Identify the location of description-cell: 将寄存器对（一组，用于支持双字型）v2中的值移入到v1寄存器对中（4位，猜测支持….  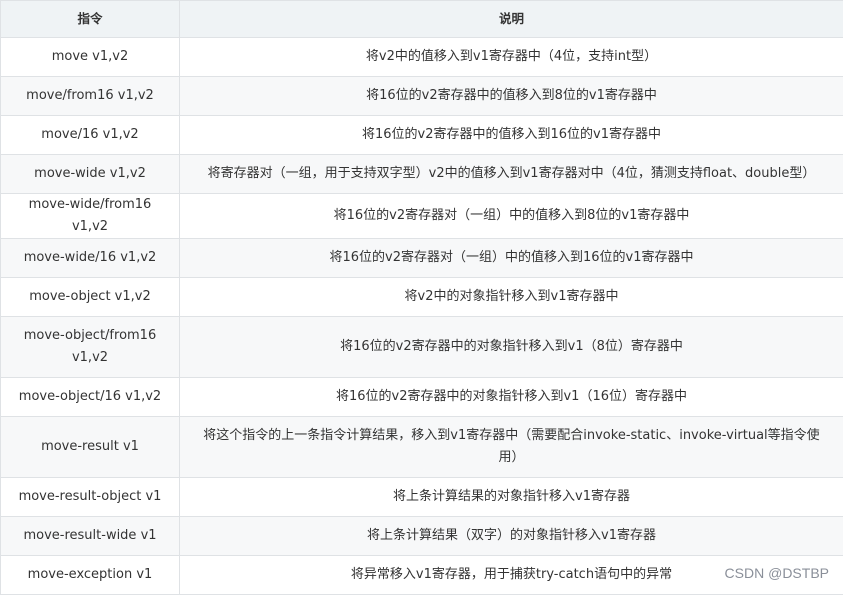
(511, 174).